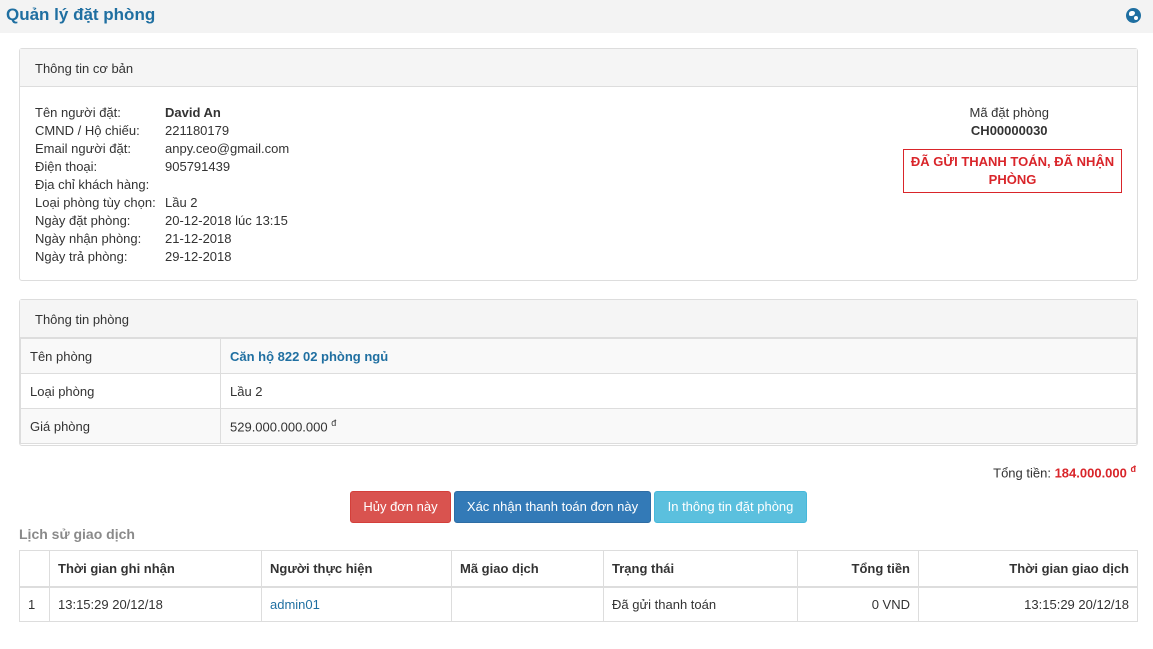 The width and height of the screenshot is (1153, 649). Describe the element at coordinates (226, 220) in the screenshot. I see `booking-date-value: 20-12-2018 lúc 13:15` at that location.